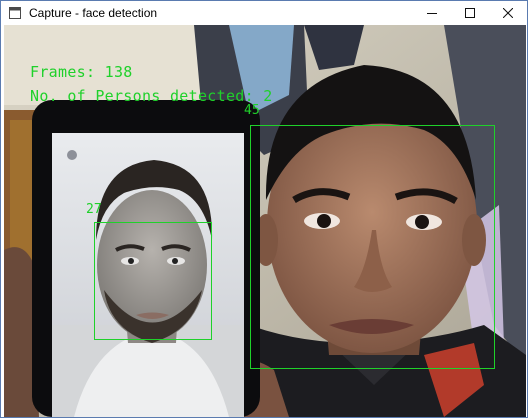 Image resolution: width=528 pixels, height=418 pixels. I want to click on close-button, so click(508, 13).